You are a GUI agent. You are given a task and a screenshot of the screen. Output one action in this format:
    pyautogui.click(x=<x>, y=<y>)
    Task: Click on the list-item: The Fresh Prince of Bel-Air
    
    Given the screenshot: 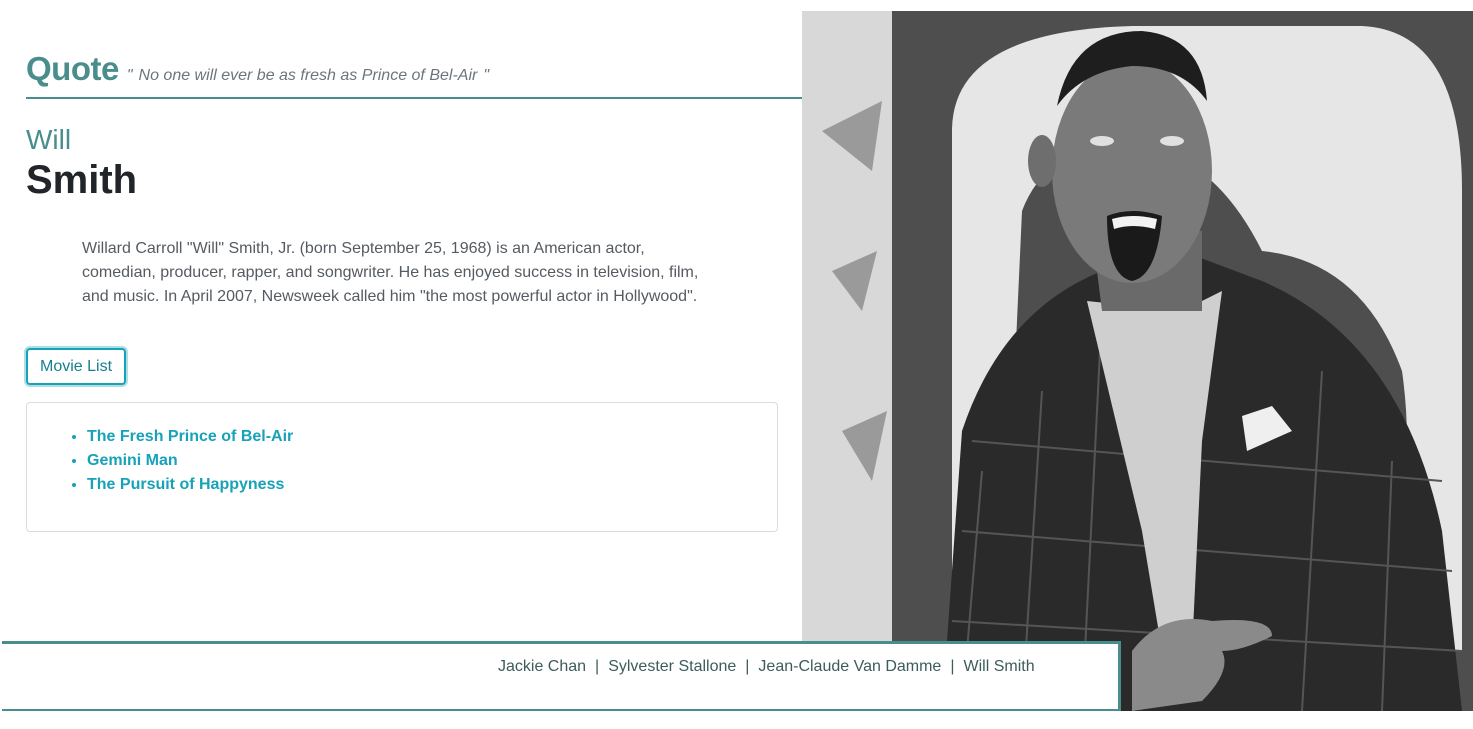 What is the action you would take?
    pyautogui.click(x=190, y=437)
    